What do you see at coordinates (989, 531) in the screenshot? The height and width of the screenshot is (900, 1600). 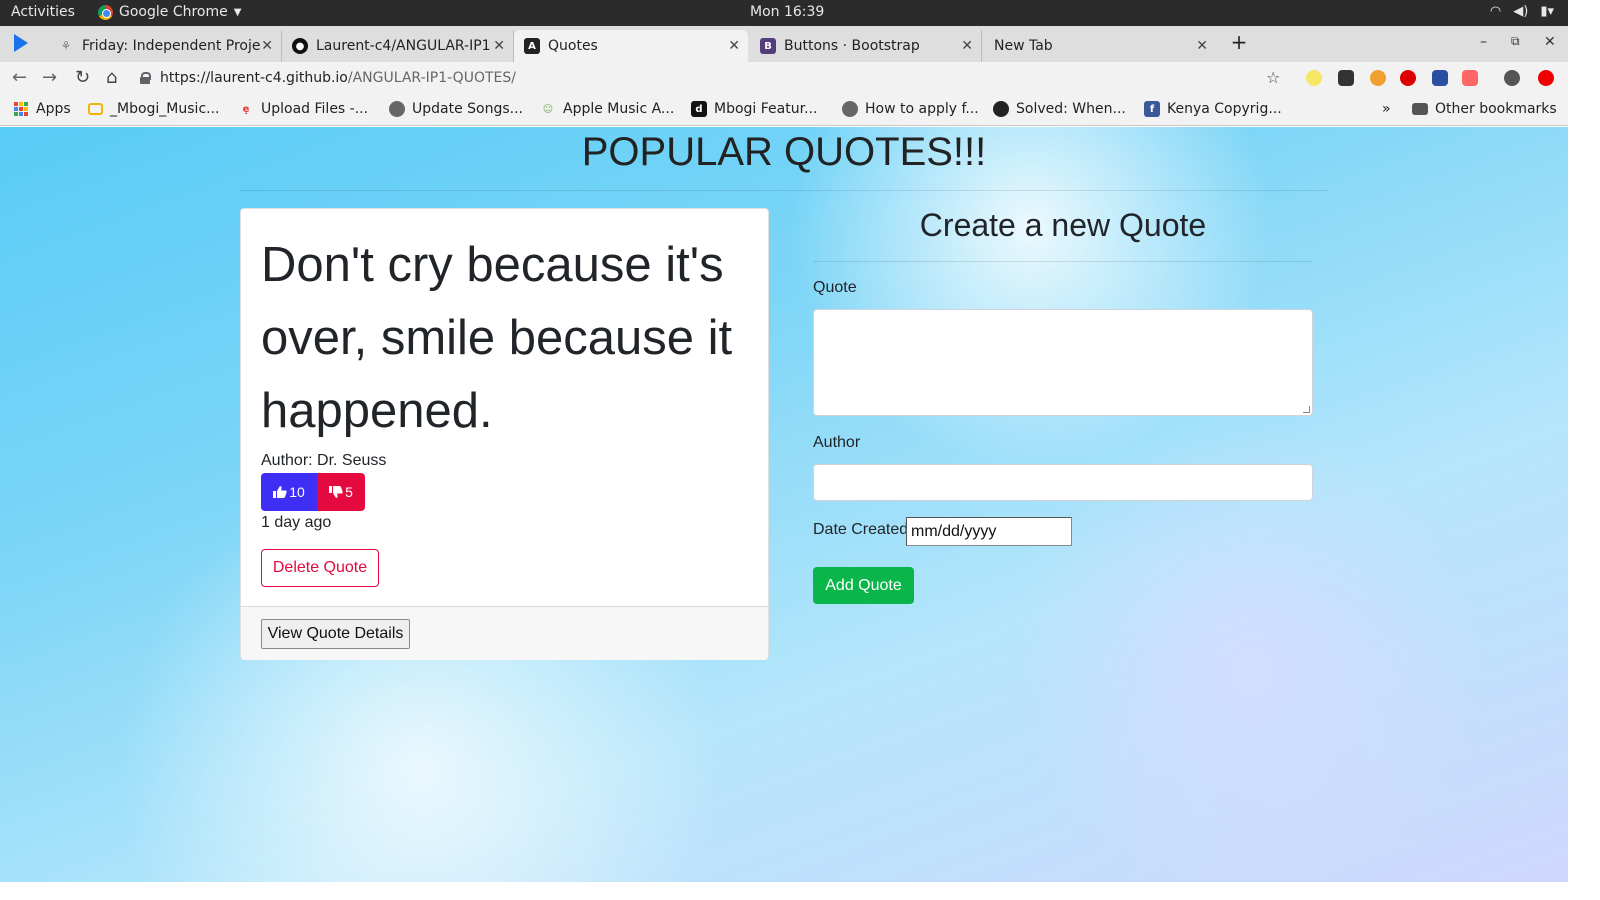 I see `date-created-input: mm/dd/yyyy` at bounding box center [989, 531].